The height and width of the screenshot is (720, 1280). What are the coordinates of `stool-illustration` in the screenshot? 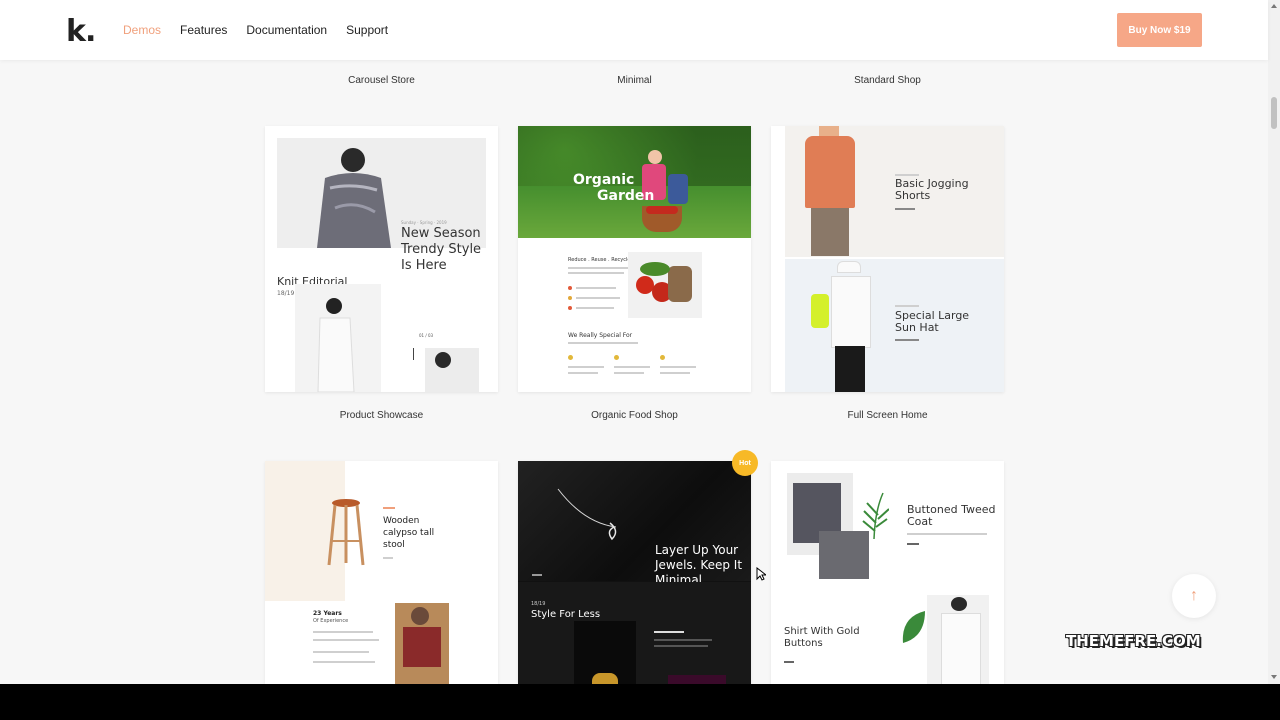 It's located at (346, 532).